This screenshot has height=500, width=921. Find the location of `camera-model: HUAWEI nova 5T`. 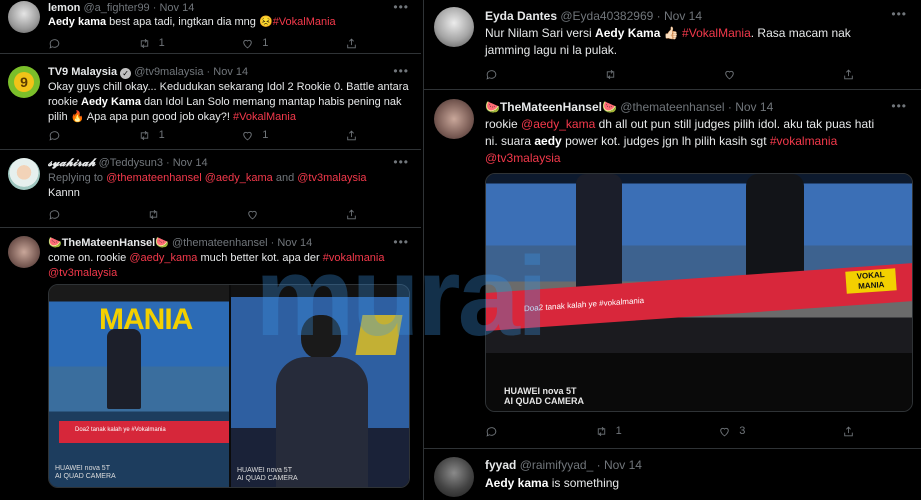

camera-model: HUAWEI nova 5T is located at coordinates (264, 470).